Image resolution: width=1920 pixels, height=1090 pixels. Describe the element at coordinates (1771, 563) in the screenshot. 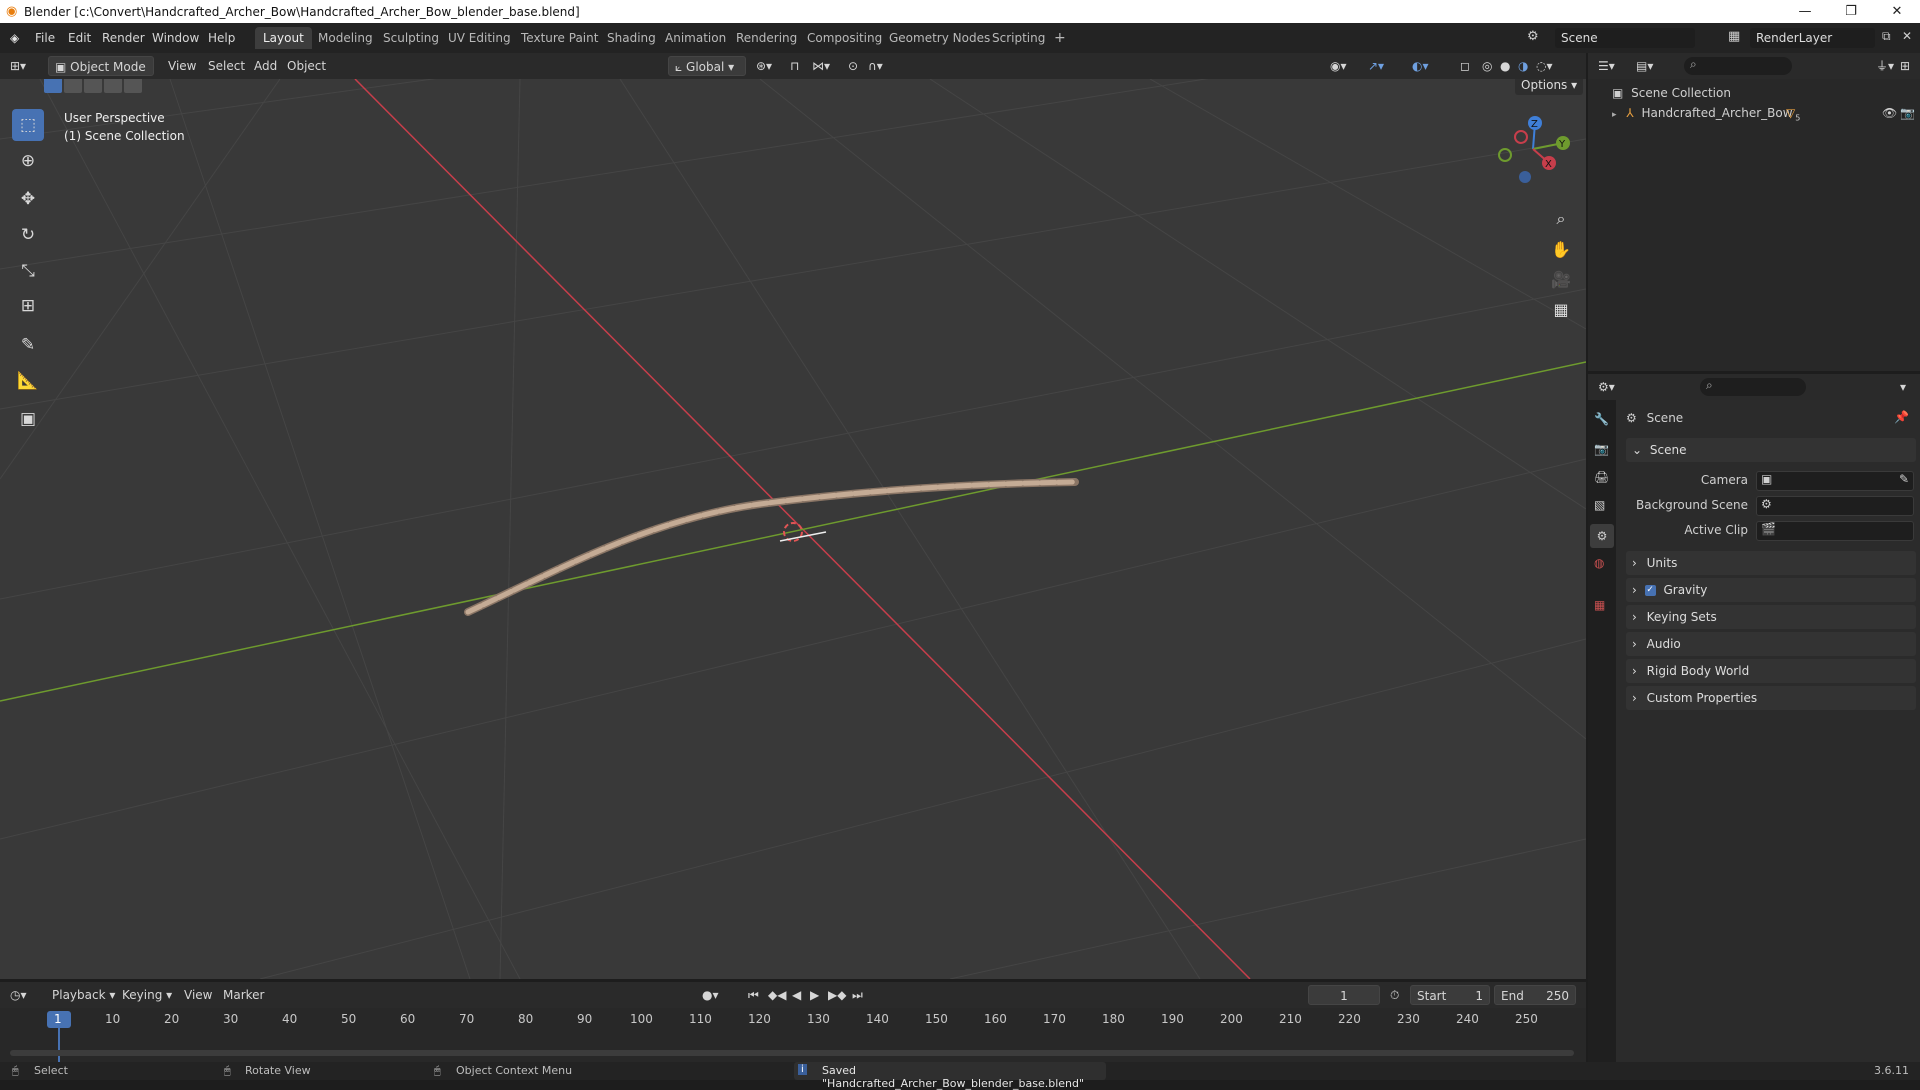

I see `units-panel-header: › Units` at that location.